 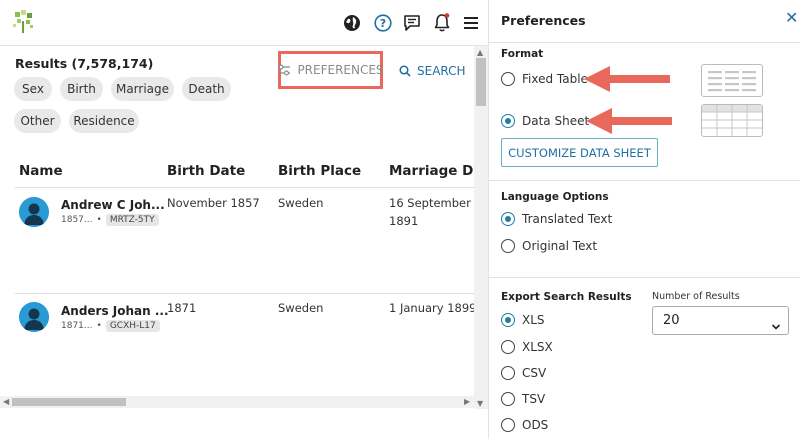 What do you see at coordinates (791, 18) in the screenshot?
I see `close-icon: ✕` at bounding box center [791, 18].